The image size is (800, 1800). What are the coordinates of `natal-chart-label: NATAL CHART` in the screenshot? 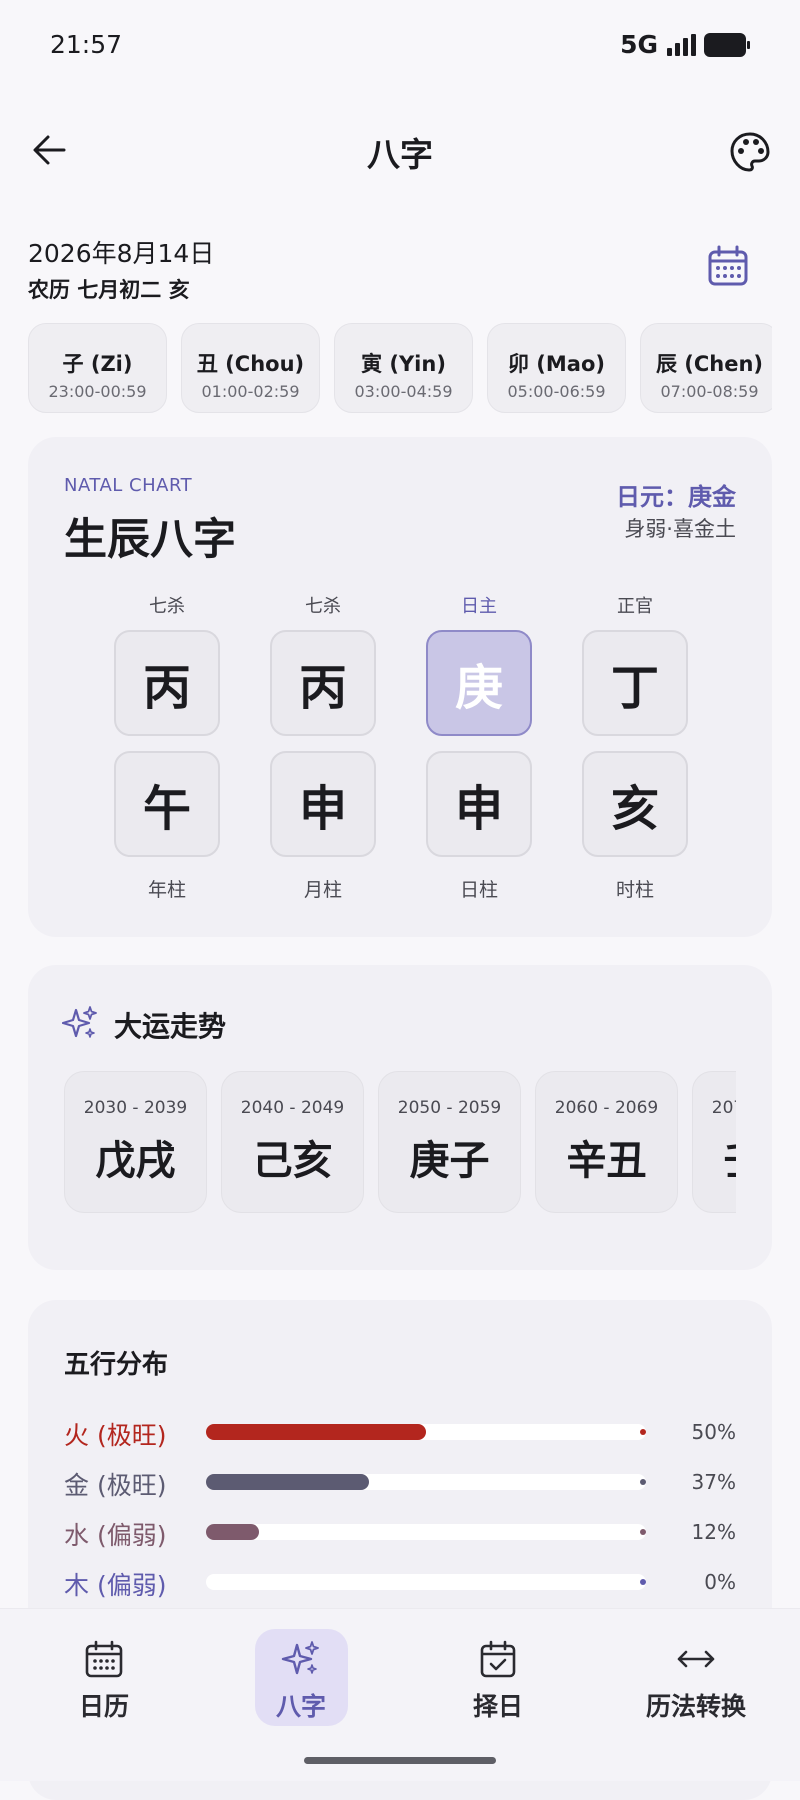 It's located at (128, 485).